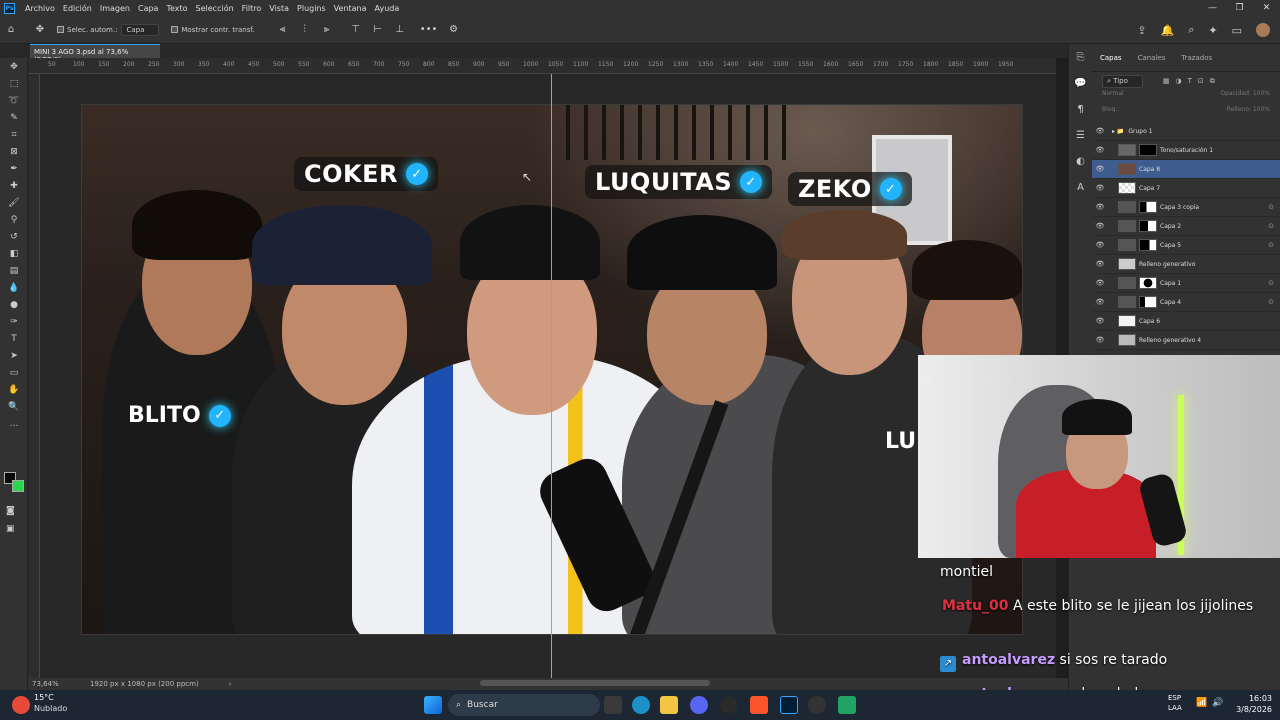  Describe the element at coordinates (14, 406) in the screenshot. I see `zoom-tool-icon: 🔍` at that location.